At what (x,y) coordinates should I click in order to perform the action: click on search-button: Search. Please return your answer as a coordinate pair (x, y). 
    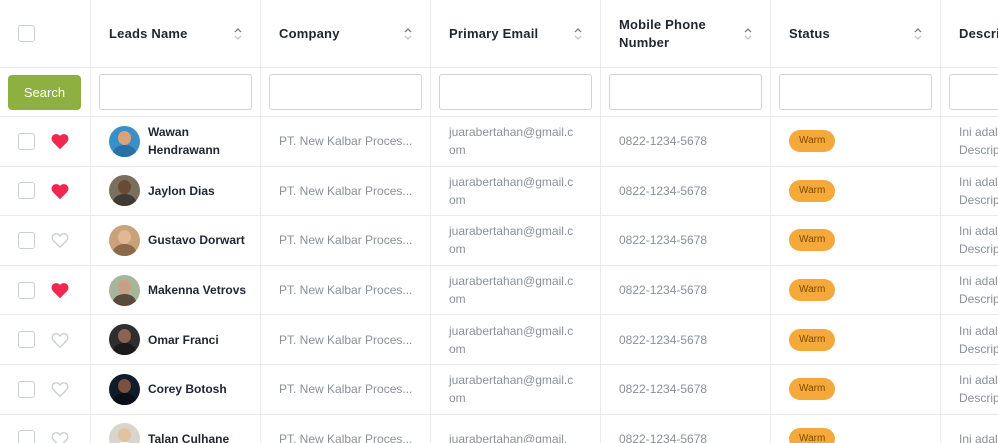
    Looking at the image, I should click on (44, 92).